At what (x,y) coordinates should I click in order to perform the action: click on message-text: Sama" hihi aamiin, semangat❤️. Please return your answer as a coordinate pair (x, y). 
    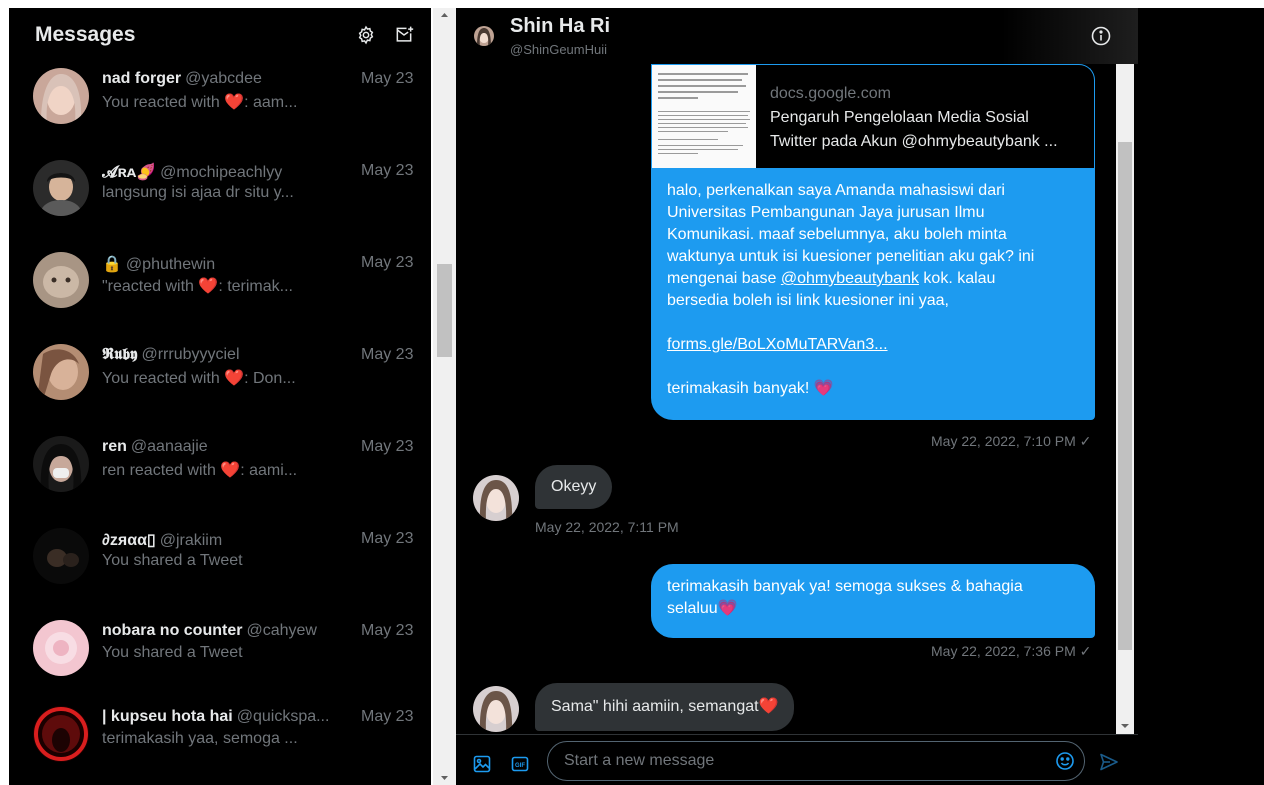
    Looking at the image, I should click on (665, 706).